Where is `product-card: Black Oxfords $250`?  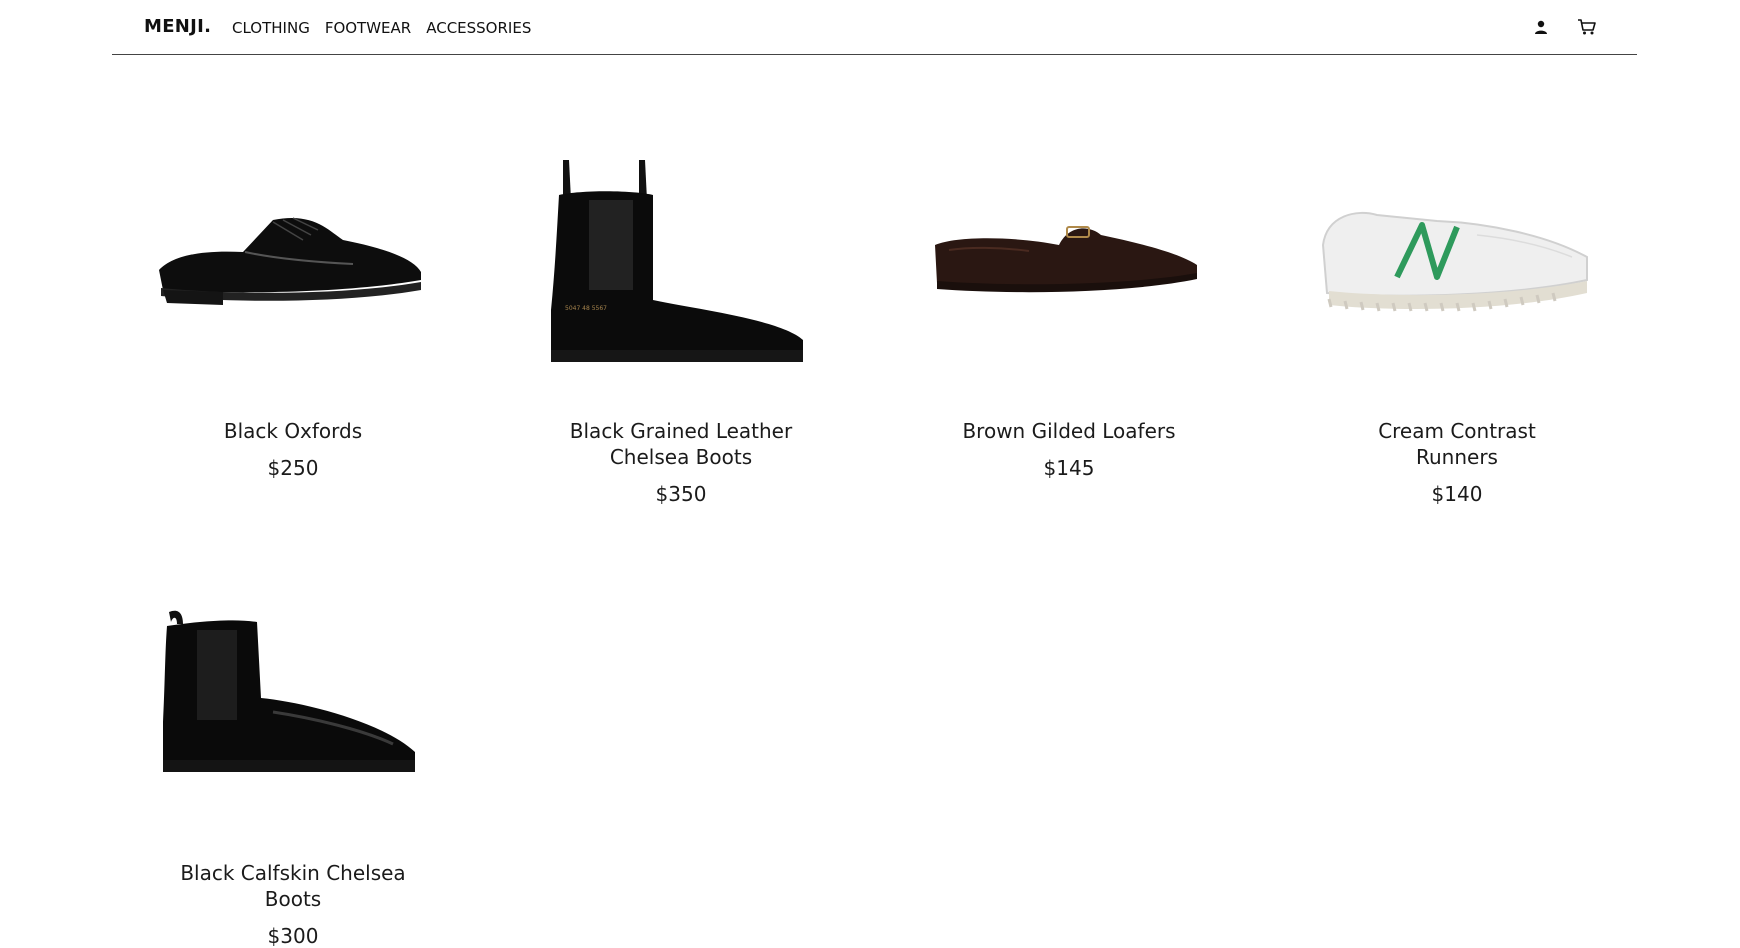 product-card: Black Oxfords $250 is located at coordinates (293, 313).